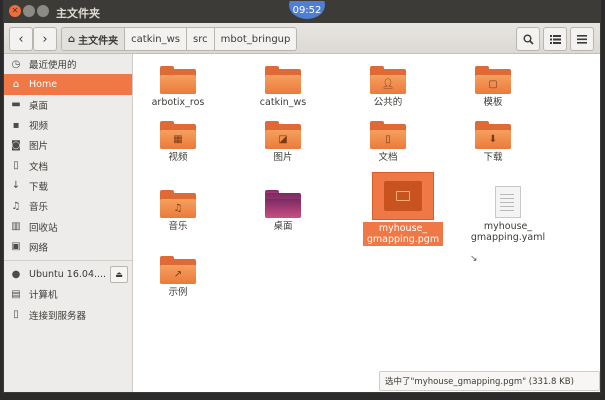  I want to click on forward-button: ›, so click(45, 39).